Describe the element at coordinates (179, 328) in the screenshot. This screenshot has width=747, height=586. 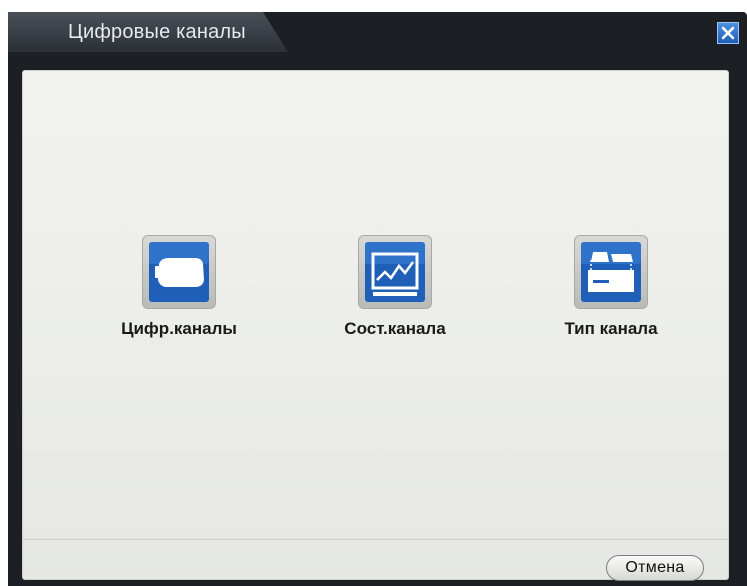
I see `digital-channels-label: Цифр.каналы` at that location.